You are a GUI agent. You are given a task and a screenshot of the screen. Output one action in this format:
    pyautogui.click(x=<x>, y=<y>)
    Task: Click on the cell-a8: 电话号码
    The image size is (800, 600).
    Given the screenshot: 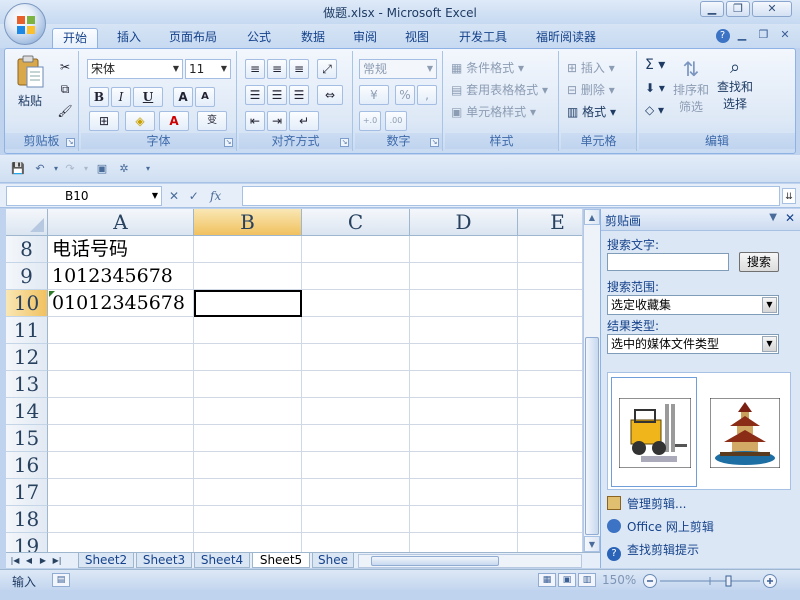 What is the action you would take?
    pyautogui.click(x=121, y=249)
    